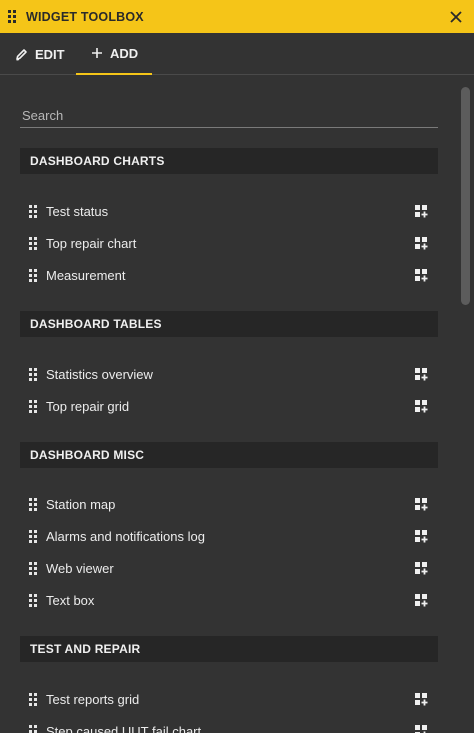  I want to click on section-header-dashboard-tables: DASHBOARD TABLES, so click(229, 324).